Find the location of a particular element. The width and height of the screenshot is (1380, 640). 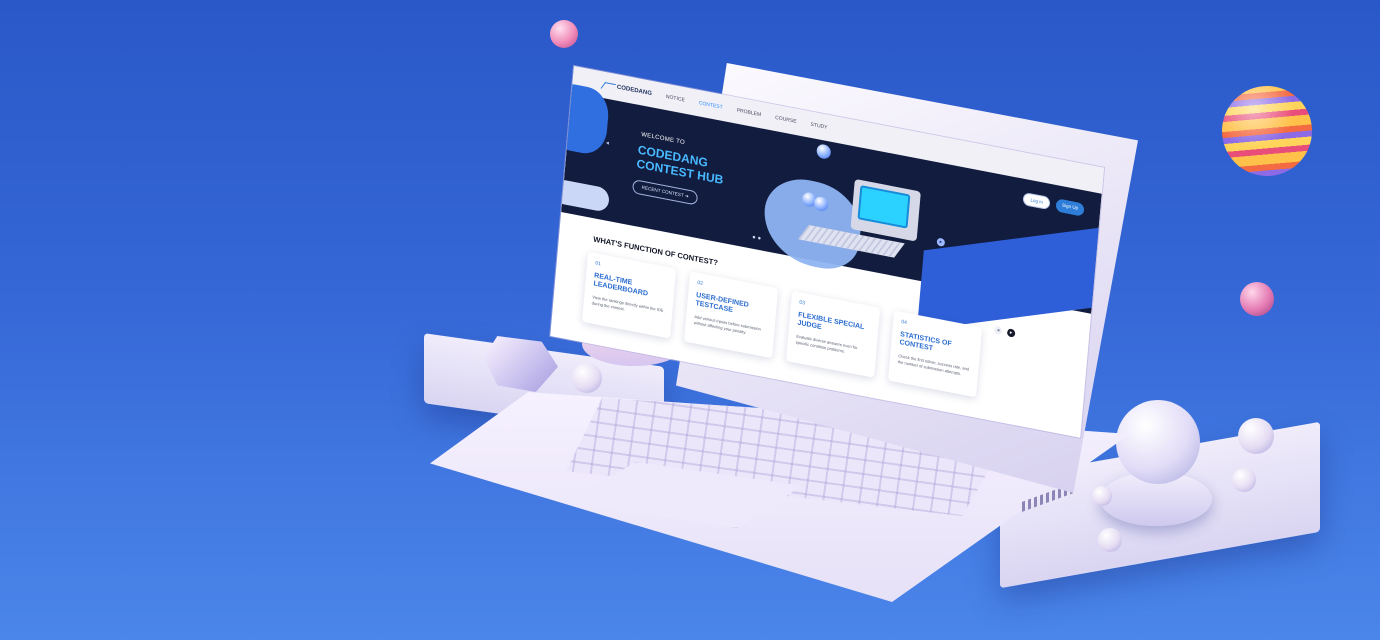

recent-contest-label: RECENT CONTEST is located at coordinates (662, 191).